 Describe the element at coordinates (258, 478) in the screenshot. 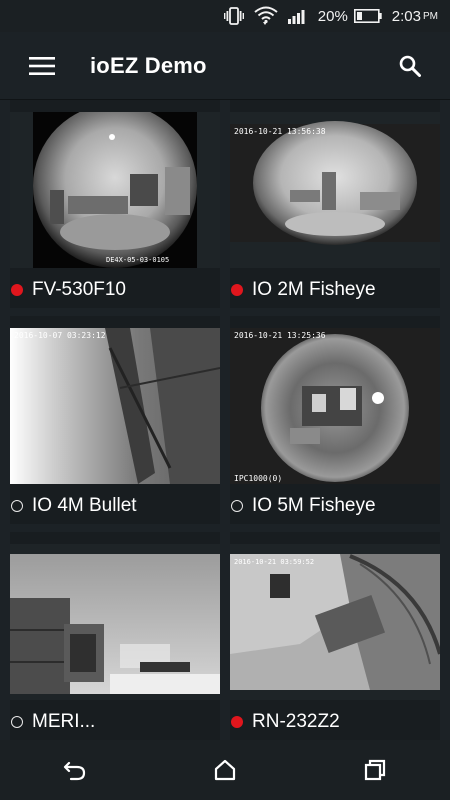

I see `camera-overlay-id: IPC1000(0)` at that location.